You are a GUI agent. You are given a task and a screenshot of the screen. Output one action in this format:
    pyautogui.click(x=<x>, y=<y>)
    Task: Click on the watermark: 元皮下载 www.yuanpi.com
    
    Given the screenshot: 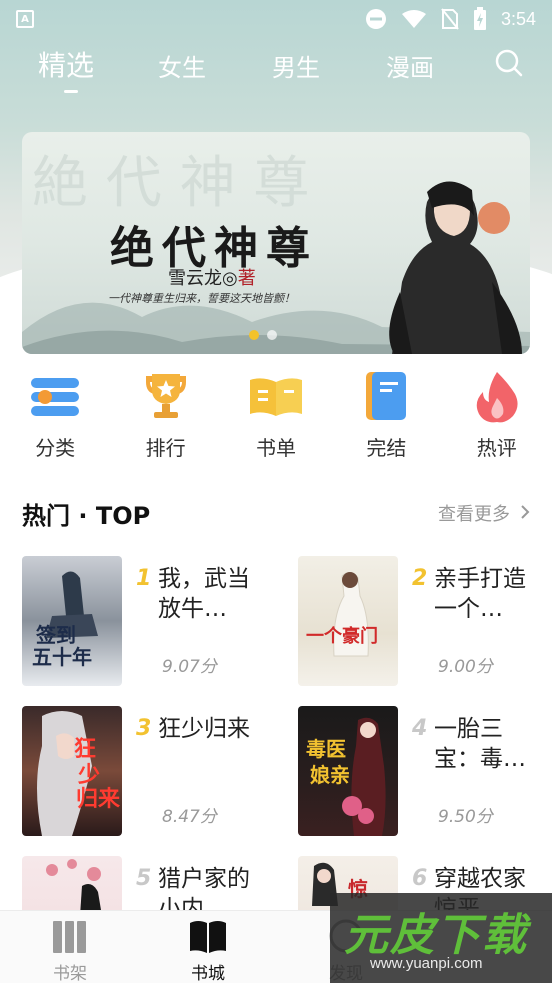 What is the action you would take?
    pyautogui.click(x=441, y=938)
    